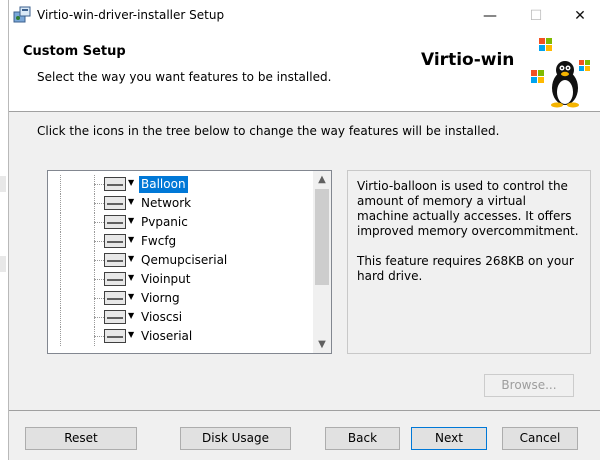  Describe the element at coordinates (490, 16) in the screenshot. I see `minimize-button: —` at that location.